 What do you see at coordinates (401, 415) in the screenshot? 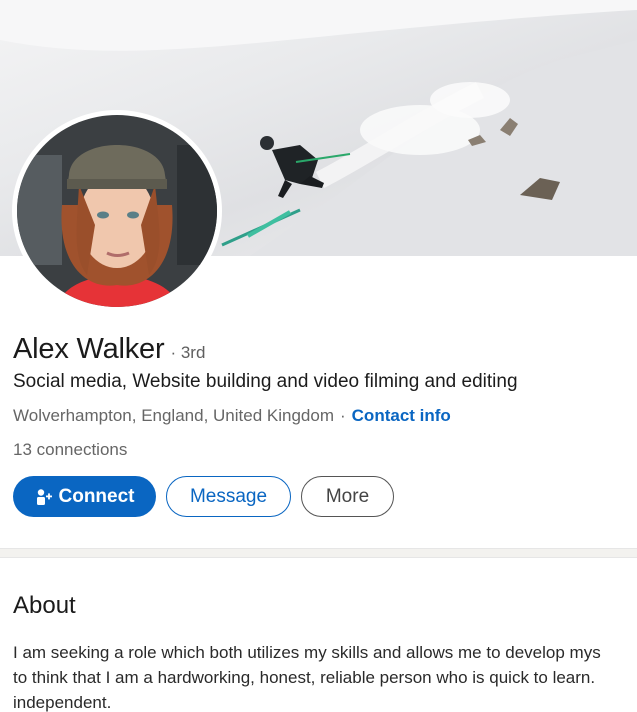
I see `contact-info-link: Contact info` at bounding box center [401, 415].